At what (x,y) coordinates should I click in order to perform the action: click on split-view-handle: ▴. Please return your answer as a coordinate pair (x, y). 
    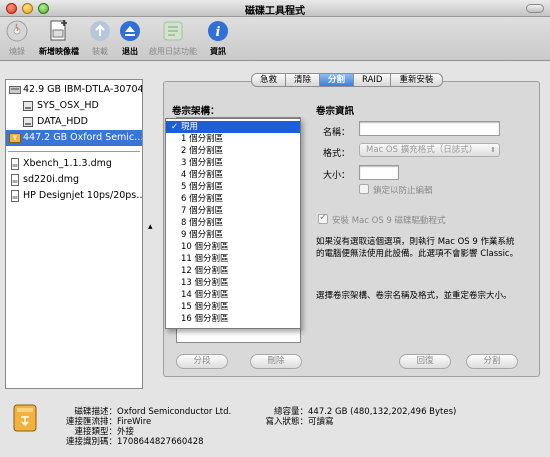
    Looking at the image, I should click on (150, 227).